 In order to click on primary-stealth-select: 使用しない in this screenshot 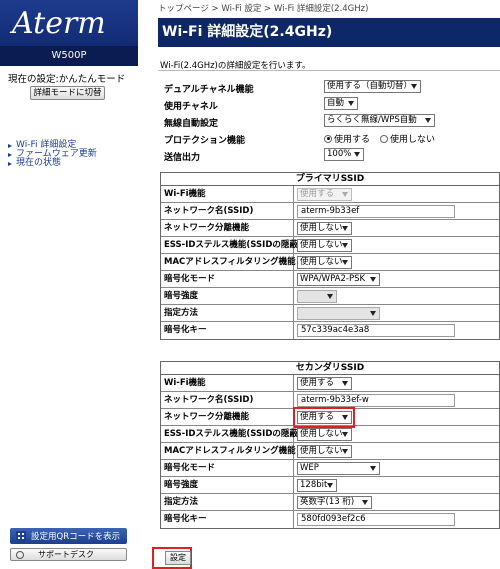, I will do `click(324, 245)`.